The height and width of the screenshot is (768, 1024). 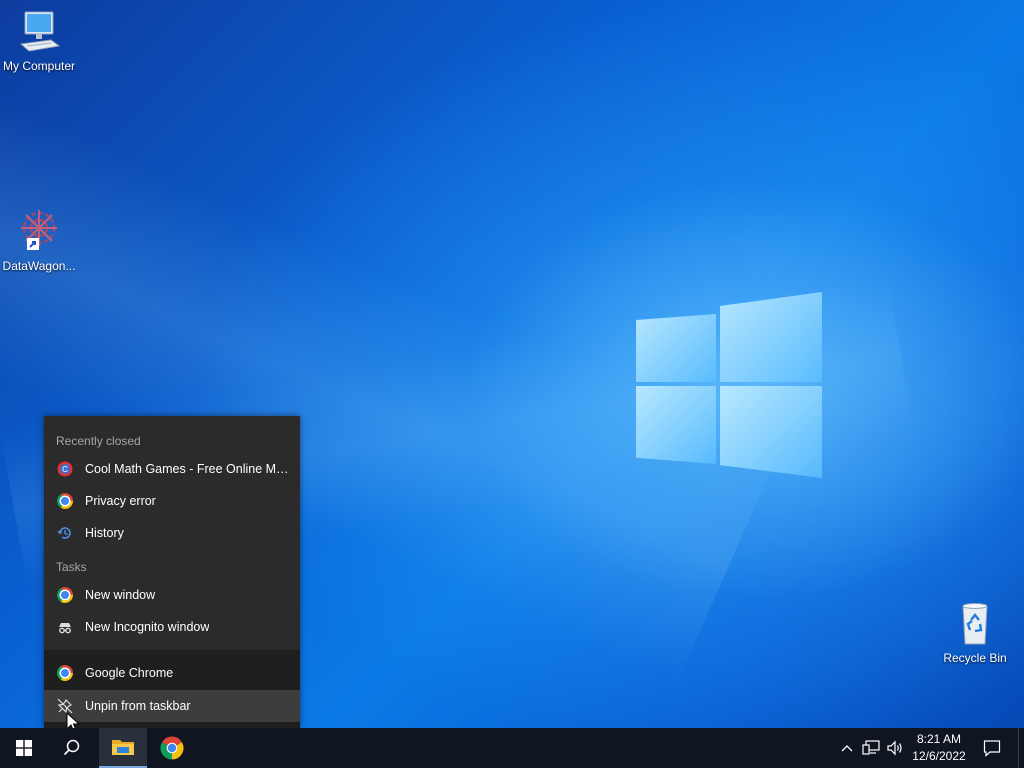 I want to click on recently-closed-header: Recently closed, so click(x=98, y=441).